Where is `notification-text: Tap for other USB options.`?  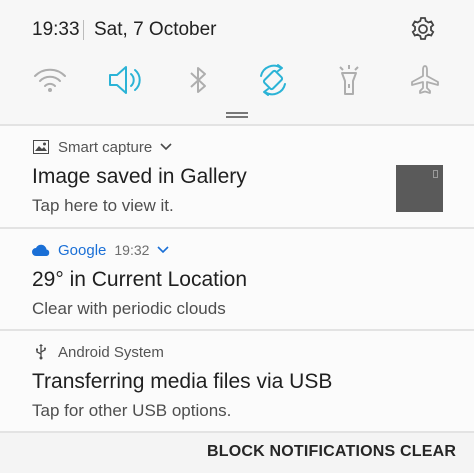 notification-text: Tap for other USB options. is located at coordinates (132, 410).